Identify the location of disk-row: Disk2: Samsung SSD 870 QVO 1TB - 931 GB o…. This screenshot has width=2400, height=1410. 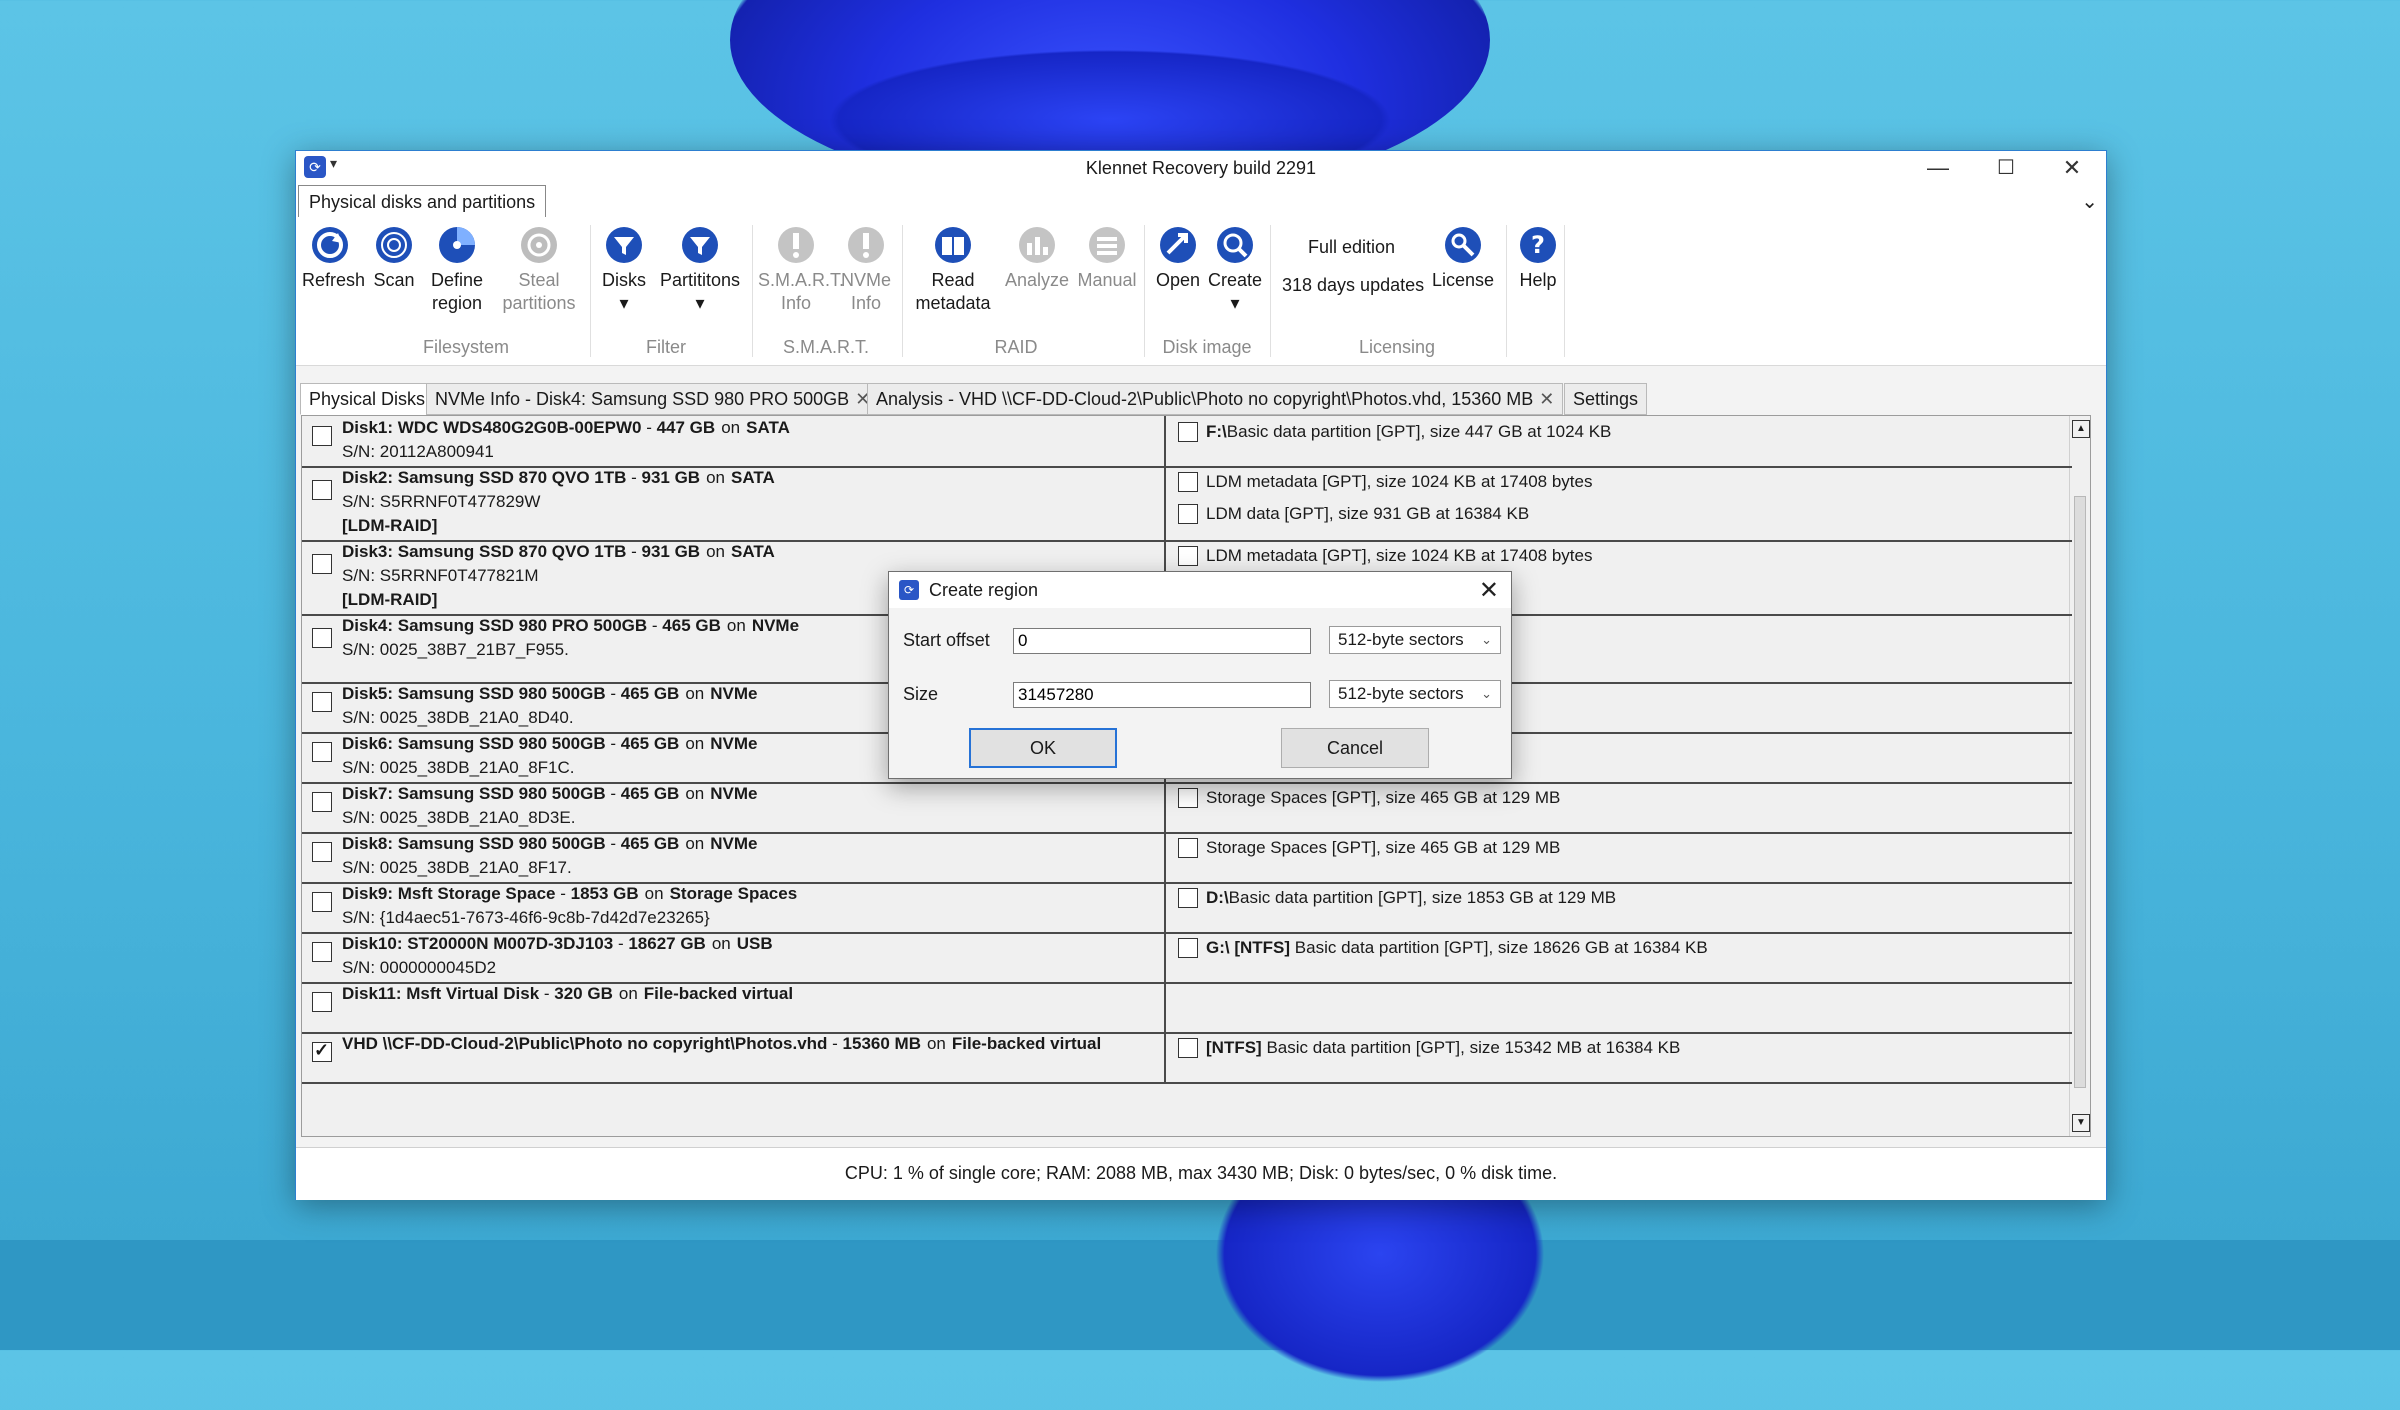
(1187, 504).